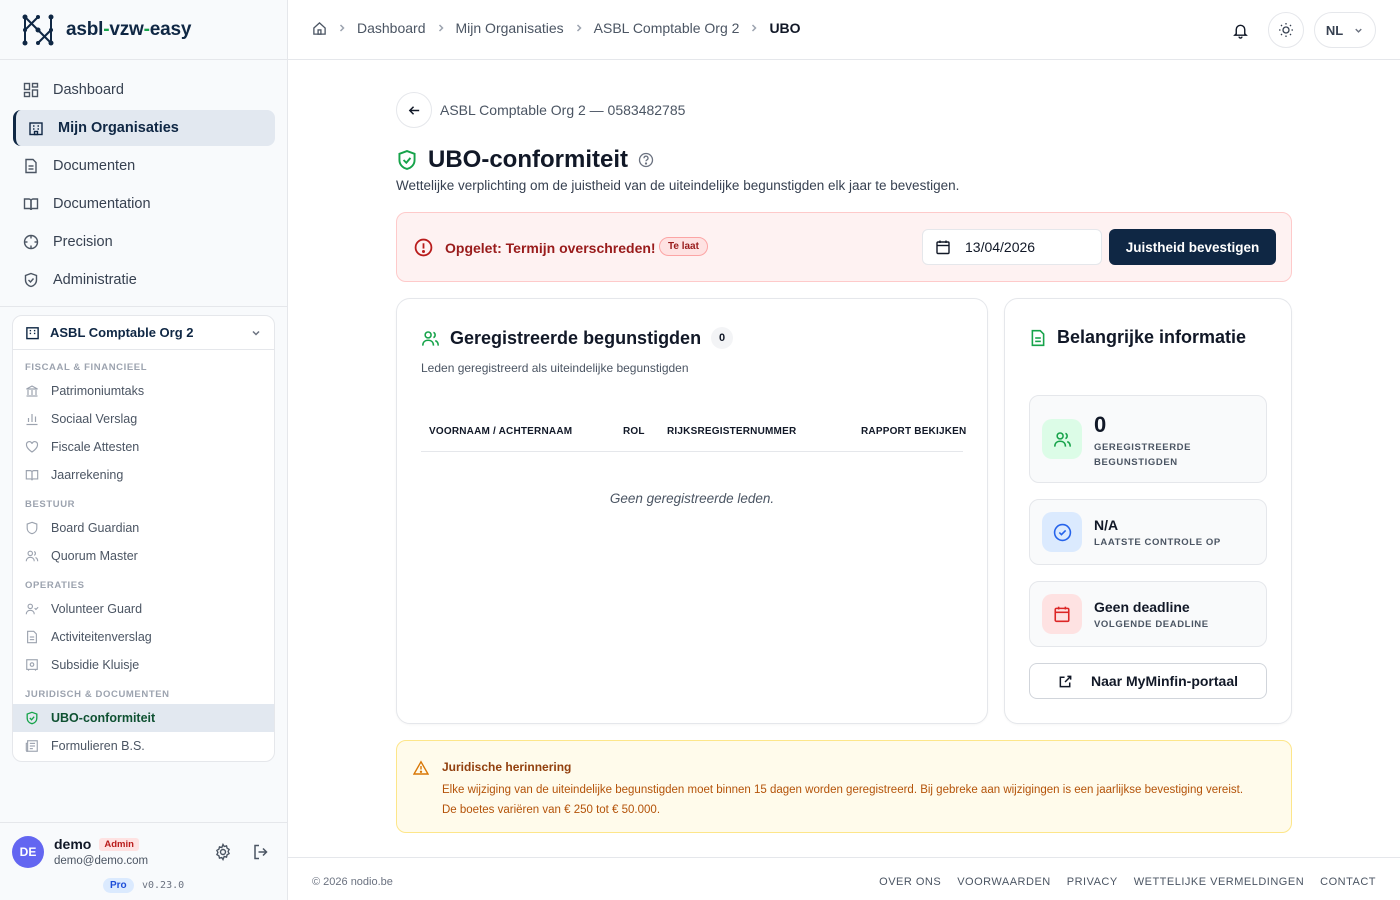  Describe the element at coordinates (1348, 882) in the screenshot. I see `footer-link-contact: CONTACT` at that location.